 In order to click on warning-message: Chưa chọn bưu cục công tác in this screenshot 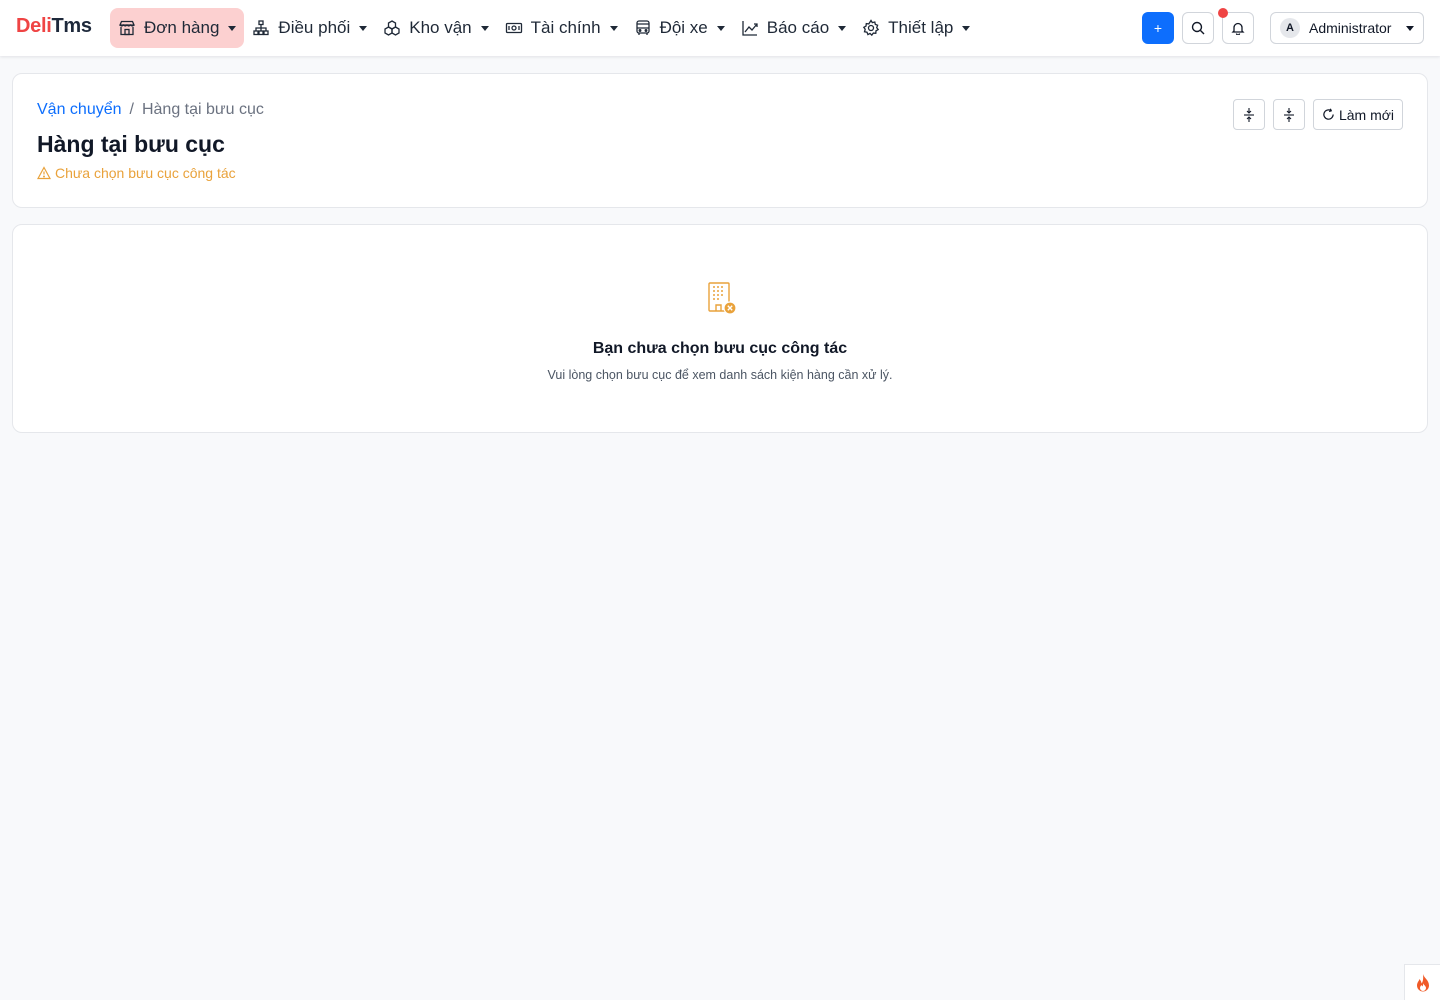, I will do `click(136, 173)`.